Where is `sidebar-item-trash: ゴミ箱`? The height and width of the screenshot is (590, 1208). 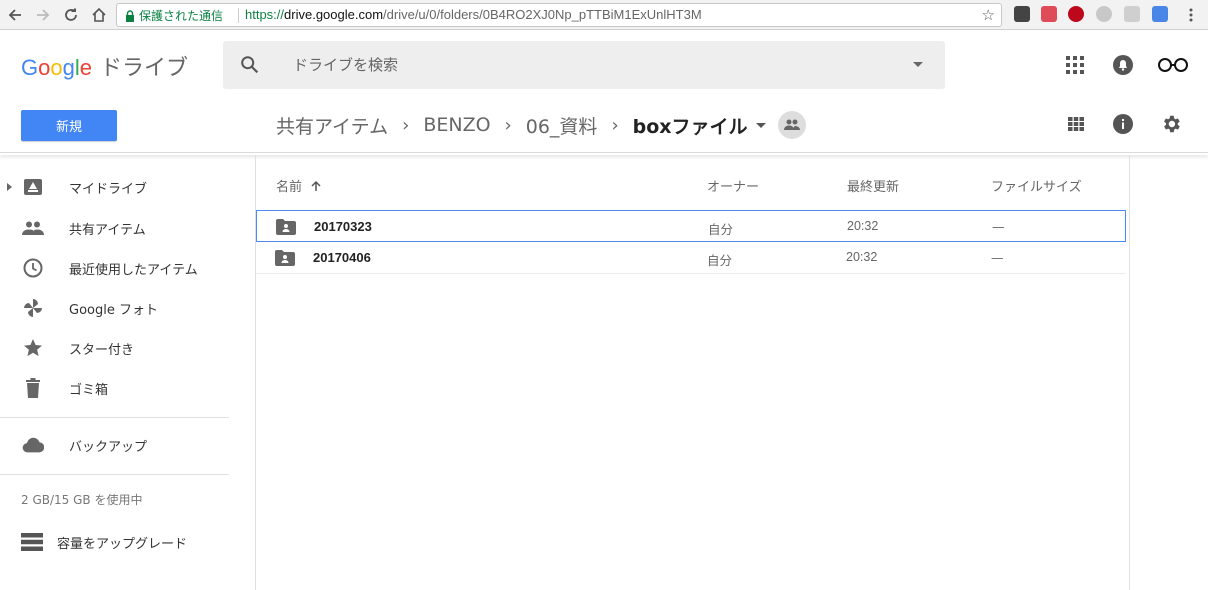
sidebar-item-trash: ゴミ箱 is located at coordinates (115, 388).